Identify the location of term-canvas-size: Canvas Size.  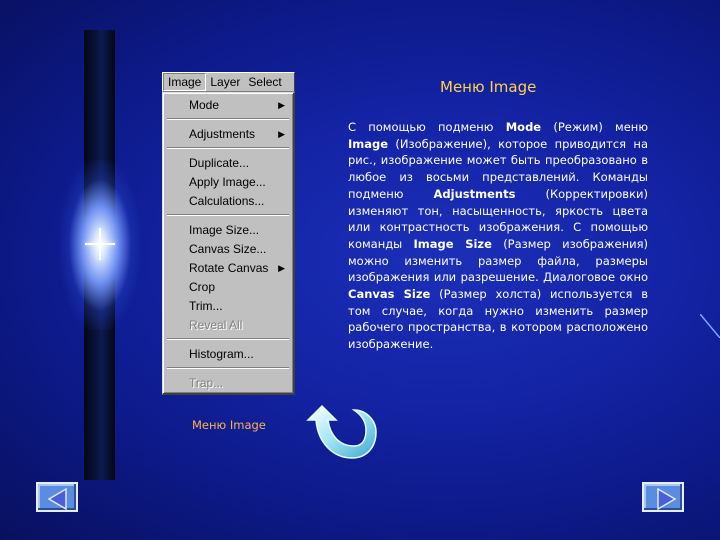
(389, 294).